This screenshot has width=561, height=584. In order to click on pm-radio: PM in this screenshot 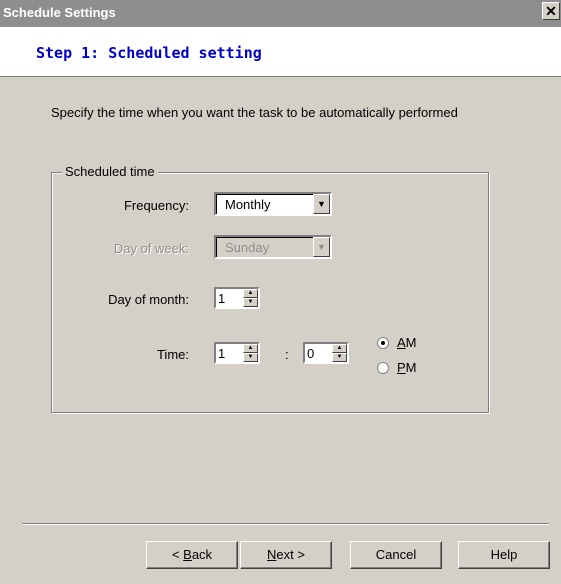, I will do `click(397, 367)`.